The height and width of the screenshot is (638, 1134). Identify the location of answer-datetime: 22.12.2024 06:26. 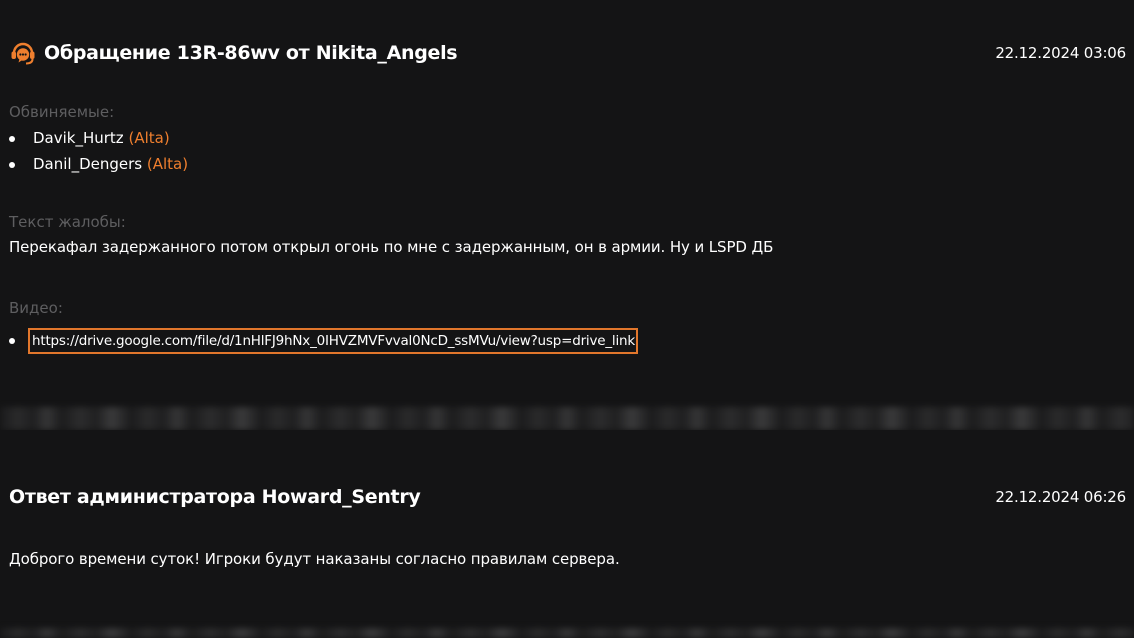
(1060, 497).